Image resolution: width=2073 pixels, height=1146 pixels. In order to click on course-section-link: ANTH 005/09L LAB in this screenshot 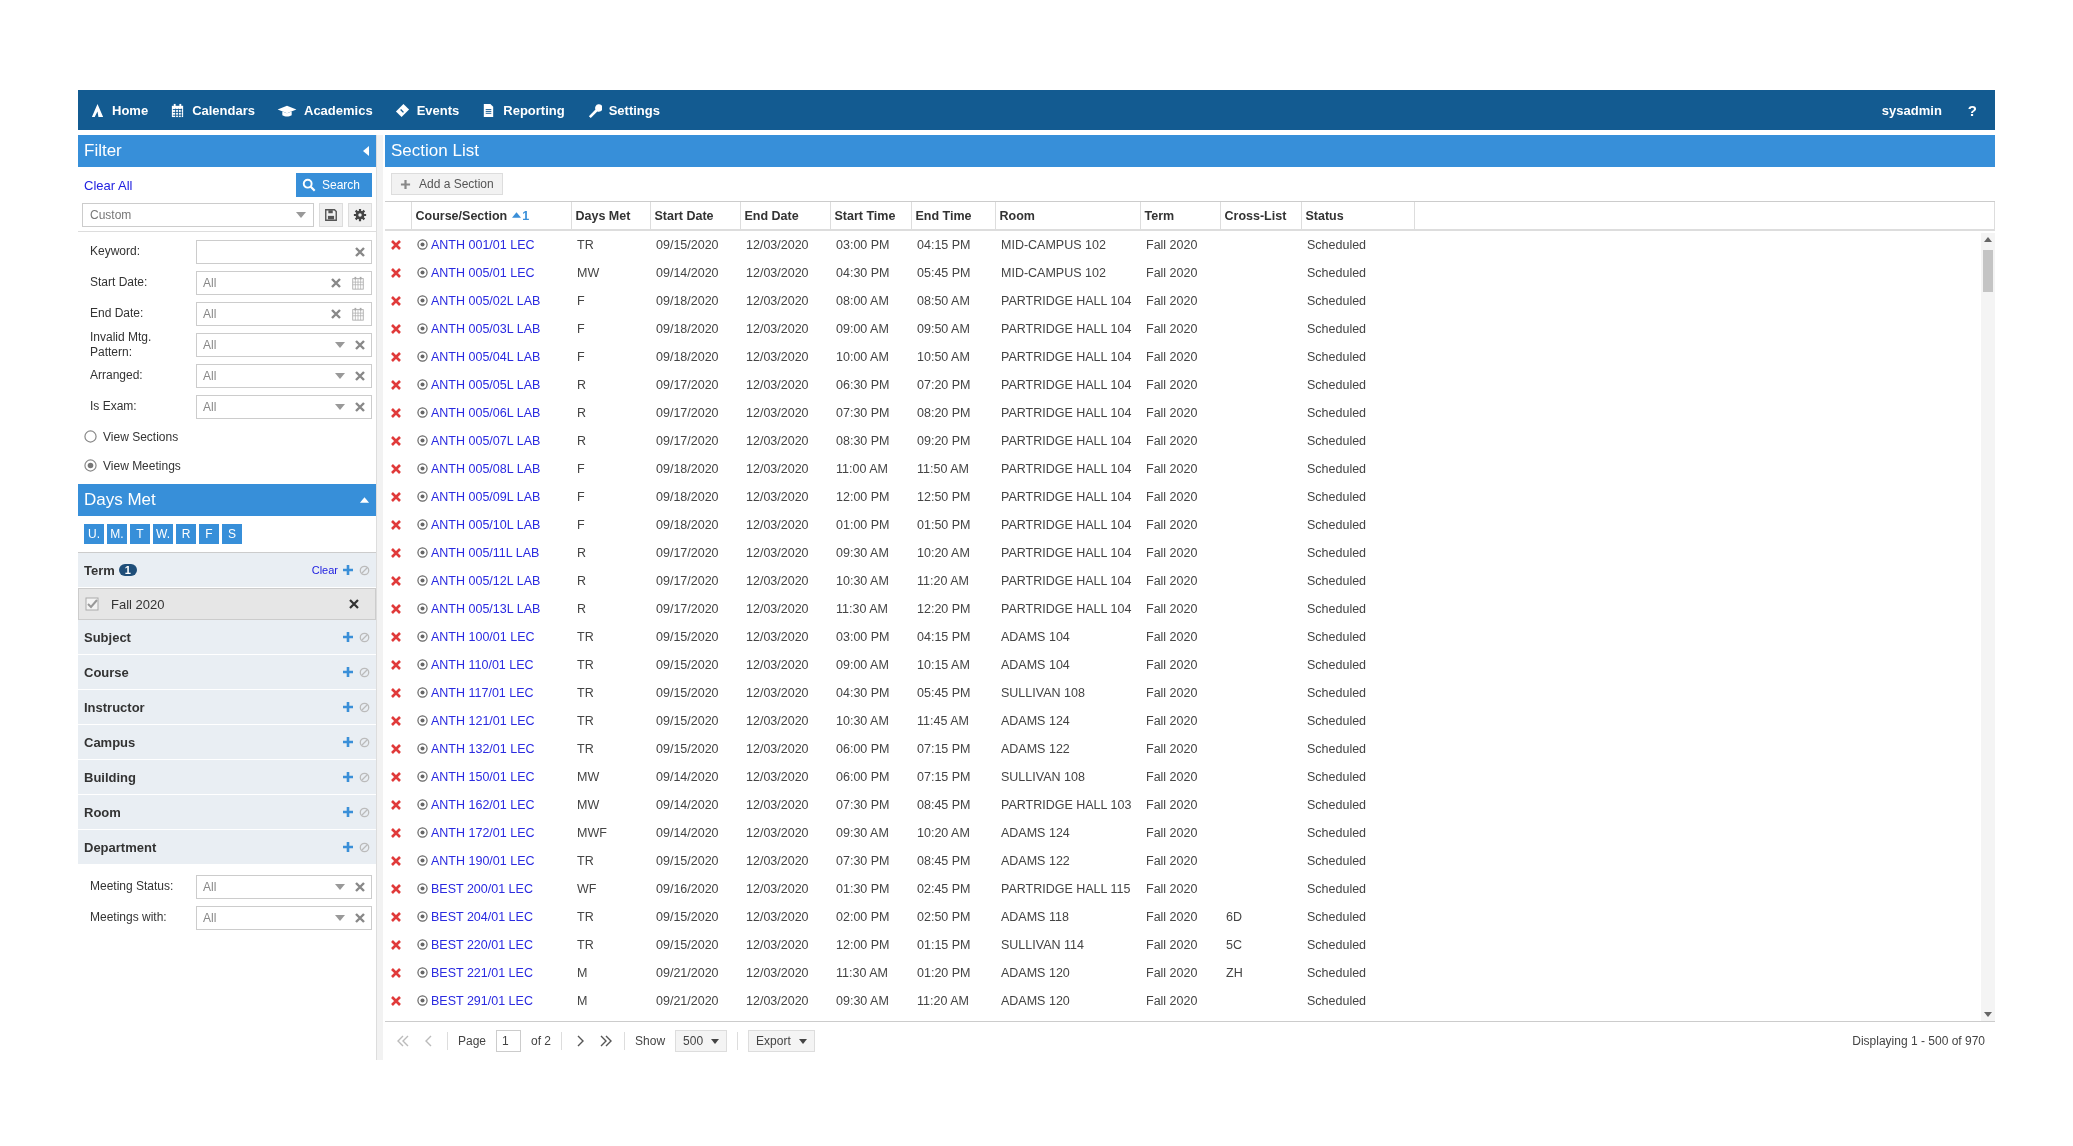, I will do `click(486, 497)`.